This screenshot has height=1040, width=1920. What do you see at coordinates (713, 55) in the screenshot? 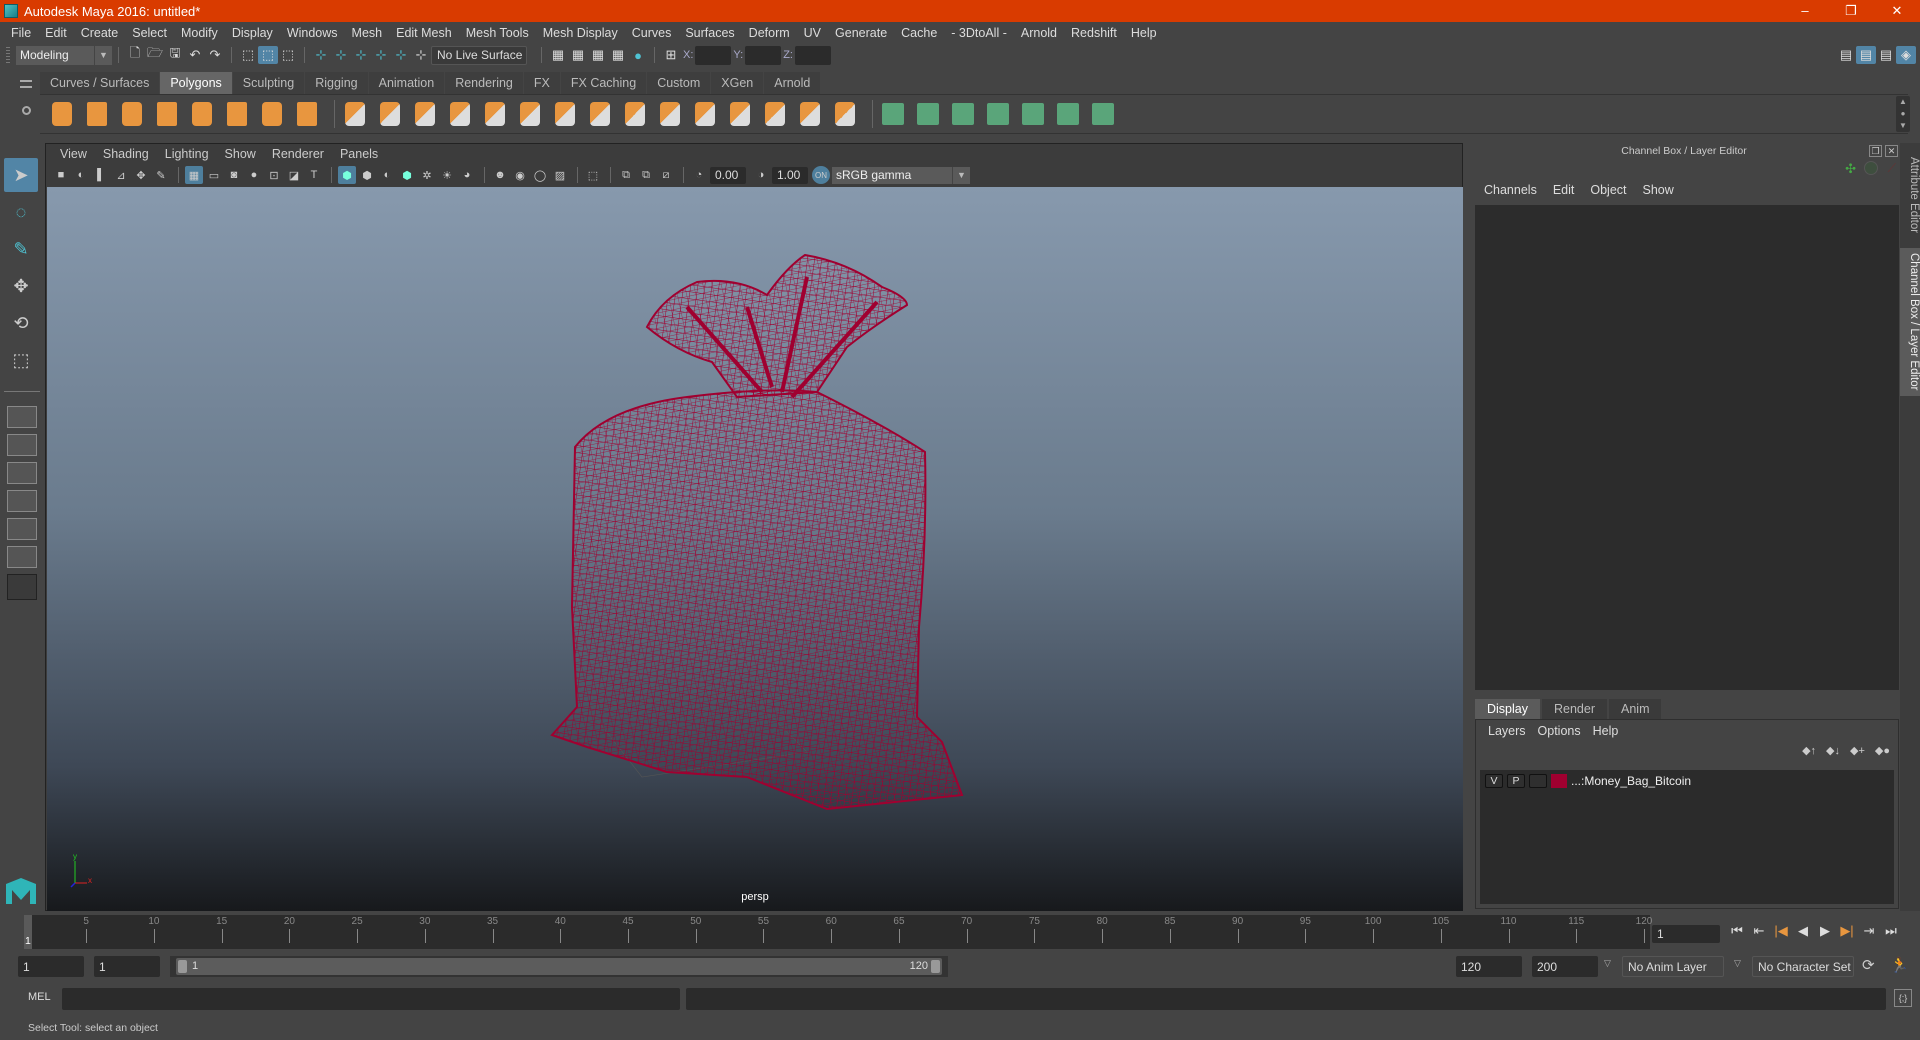
I see `x-field` at bounding box center [713, 55].